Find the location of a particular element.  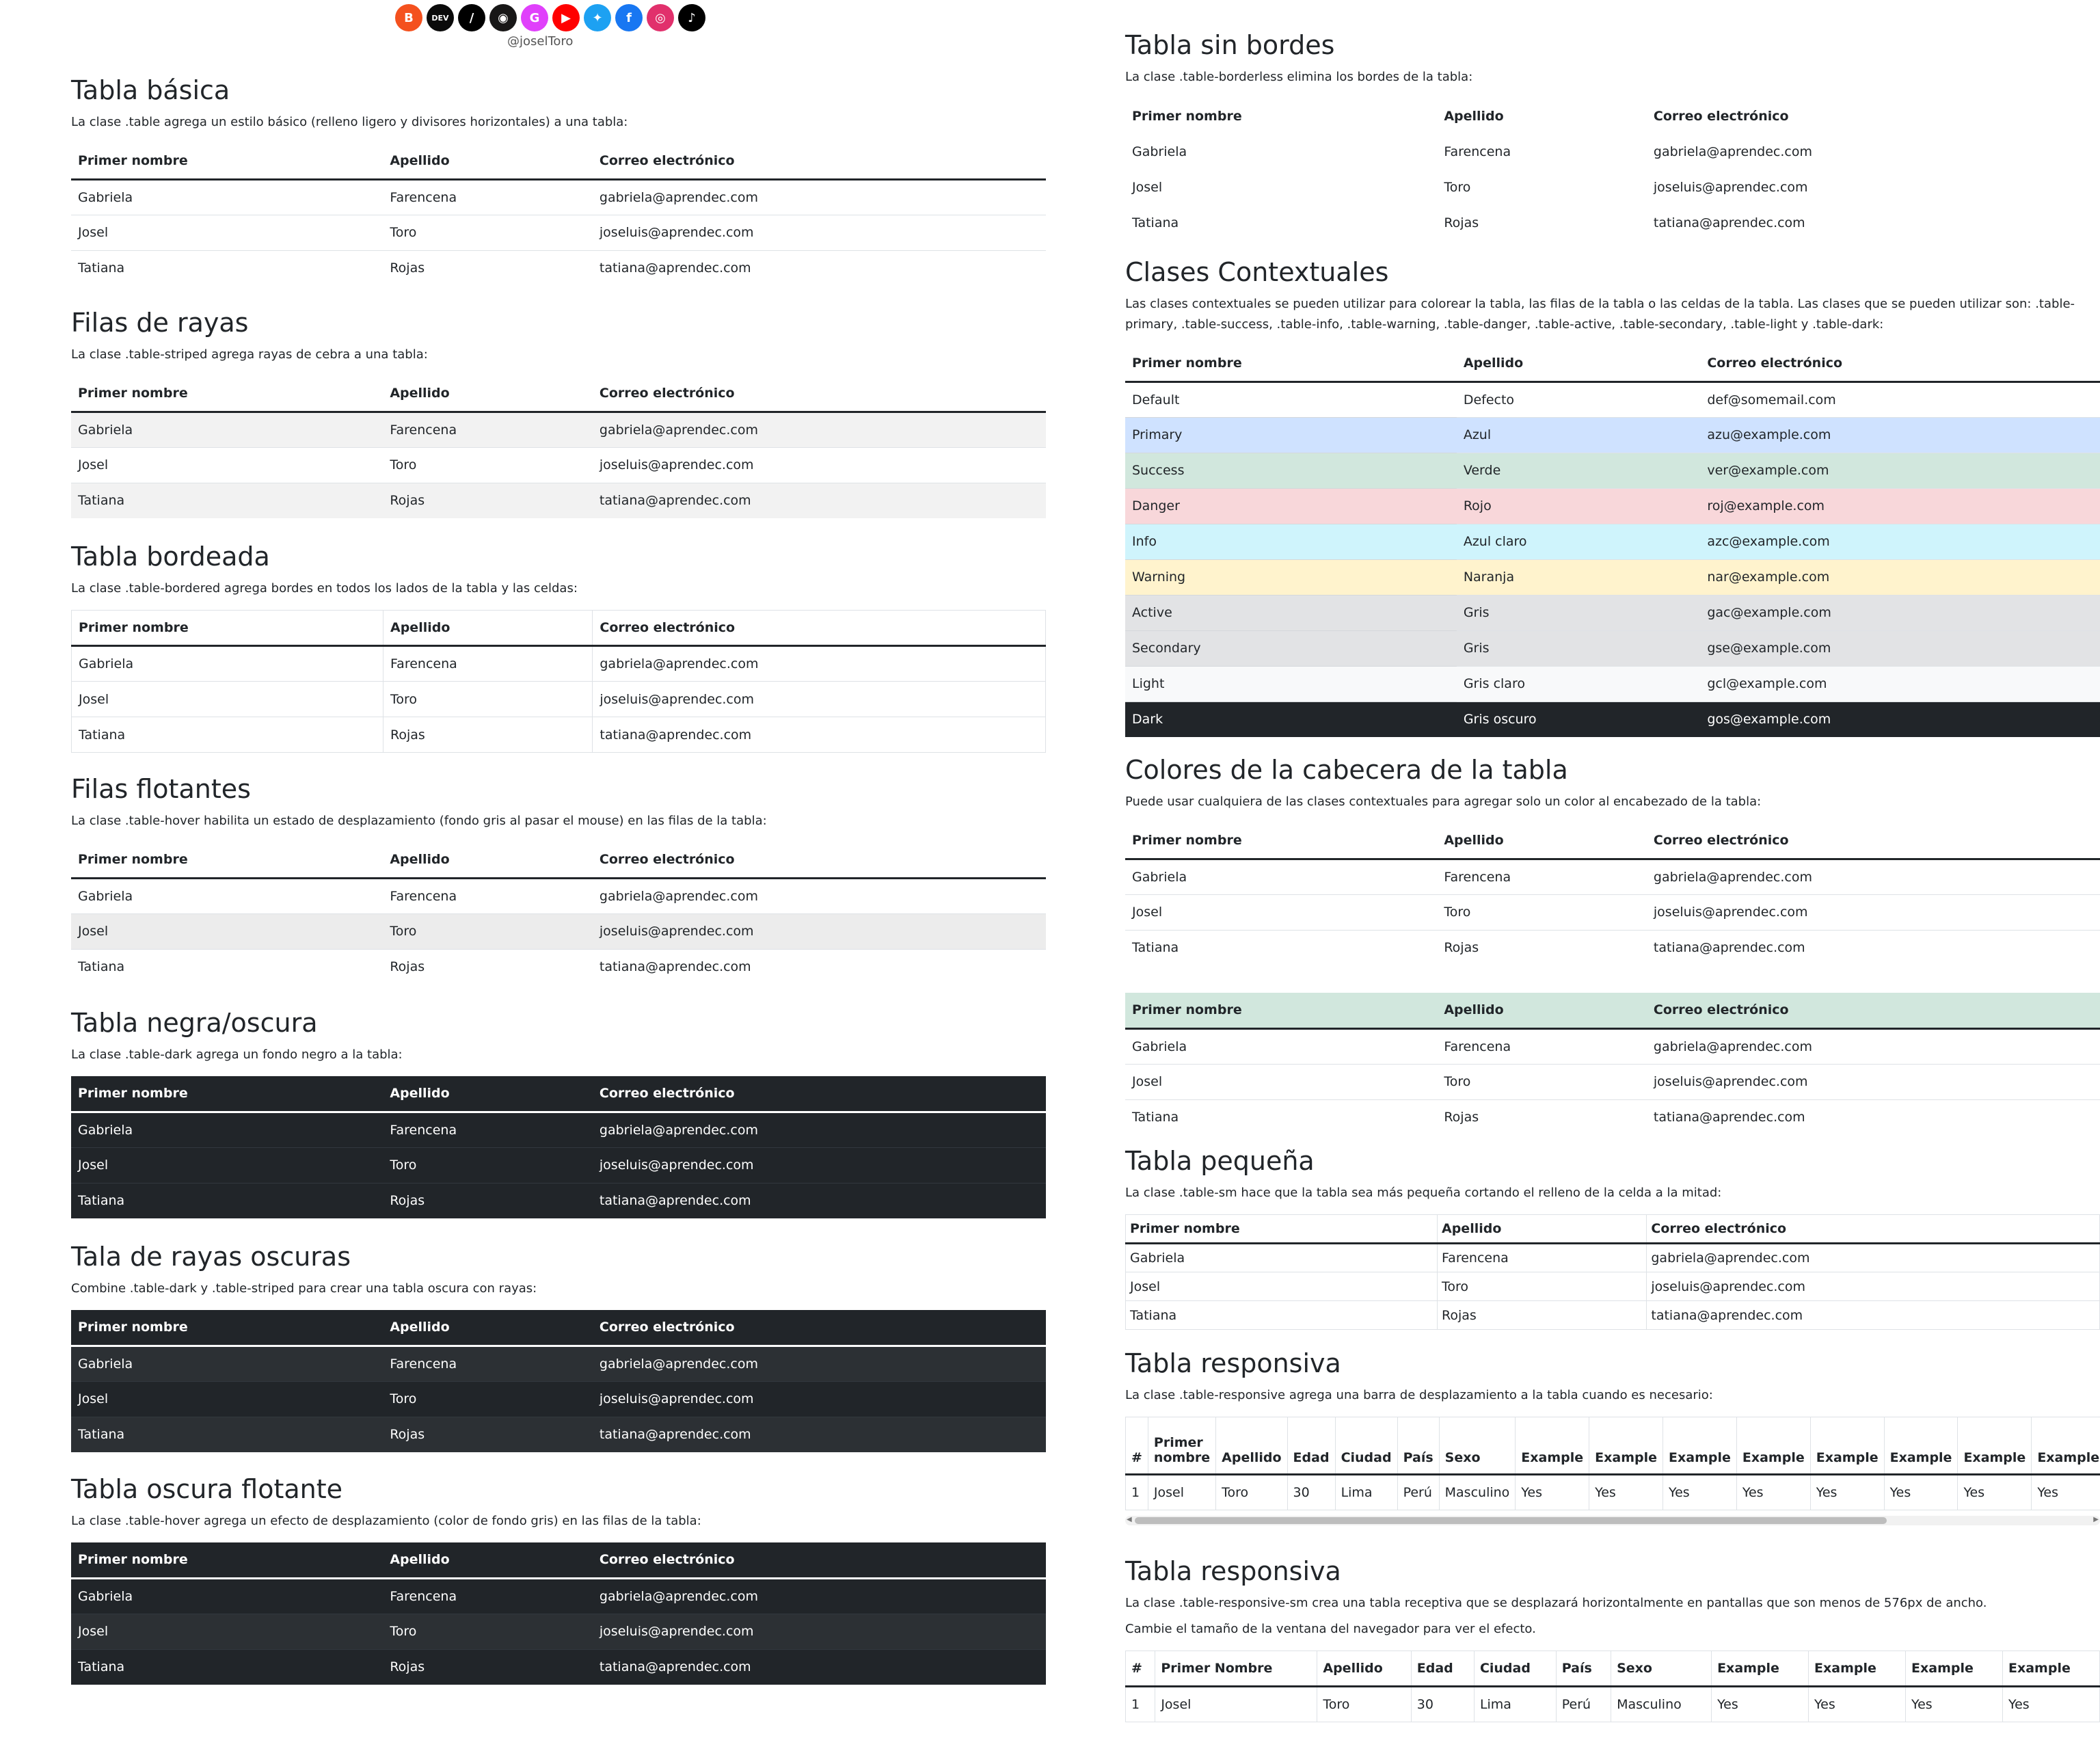

scroll-left-icon: ◀ is located at coordinates (1129, 1519).